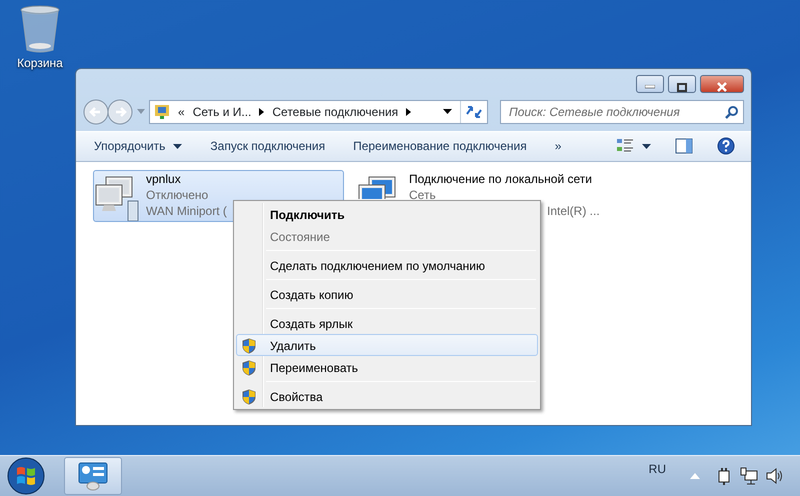 This screenshot has height=496, width=800. I want to click on trash-bin-icon, so click(40, 29).